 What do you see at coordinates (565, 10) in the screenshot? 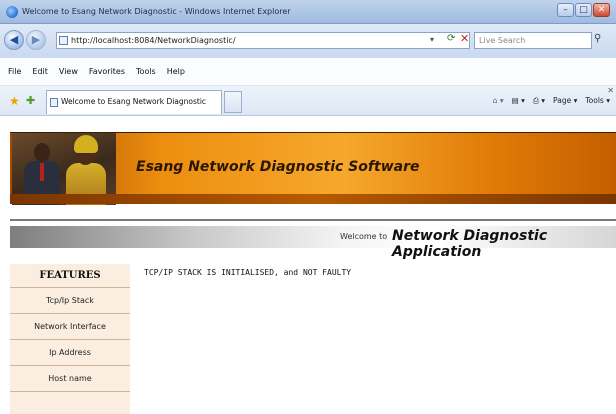
I see `minimize-icon: –` at bounding box center [565, 10].